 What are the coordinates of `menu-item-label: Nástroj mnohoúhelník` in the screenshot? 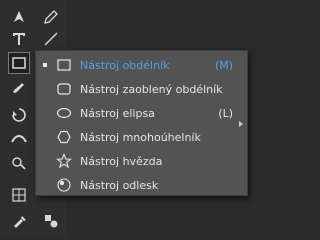 It's located at (140, 137).